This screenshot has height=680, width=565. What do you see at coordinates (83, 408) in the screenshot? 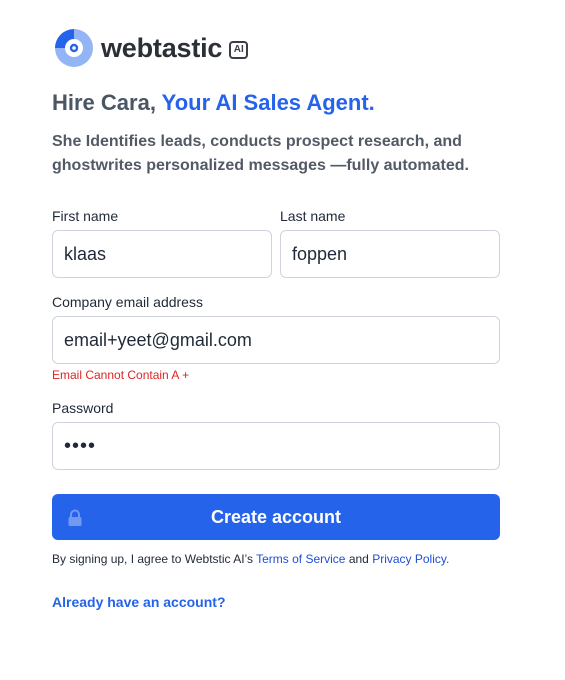
I see `password-label: Password` at bounding box center [83, 408].